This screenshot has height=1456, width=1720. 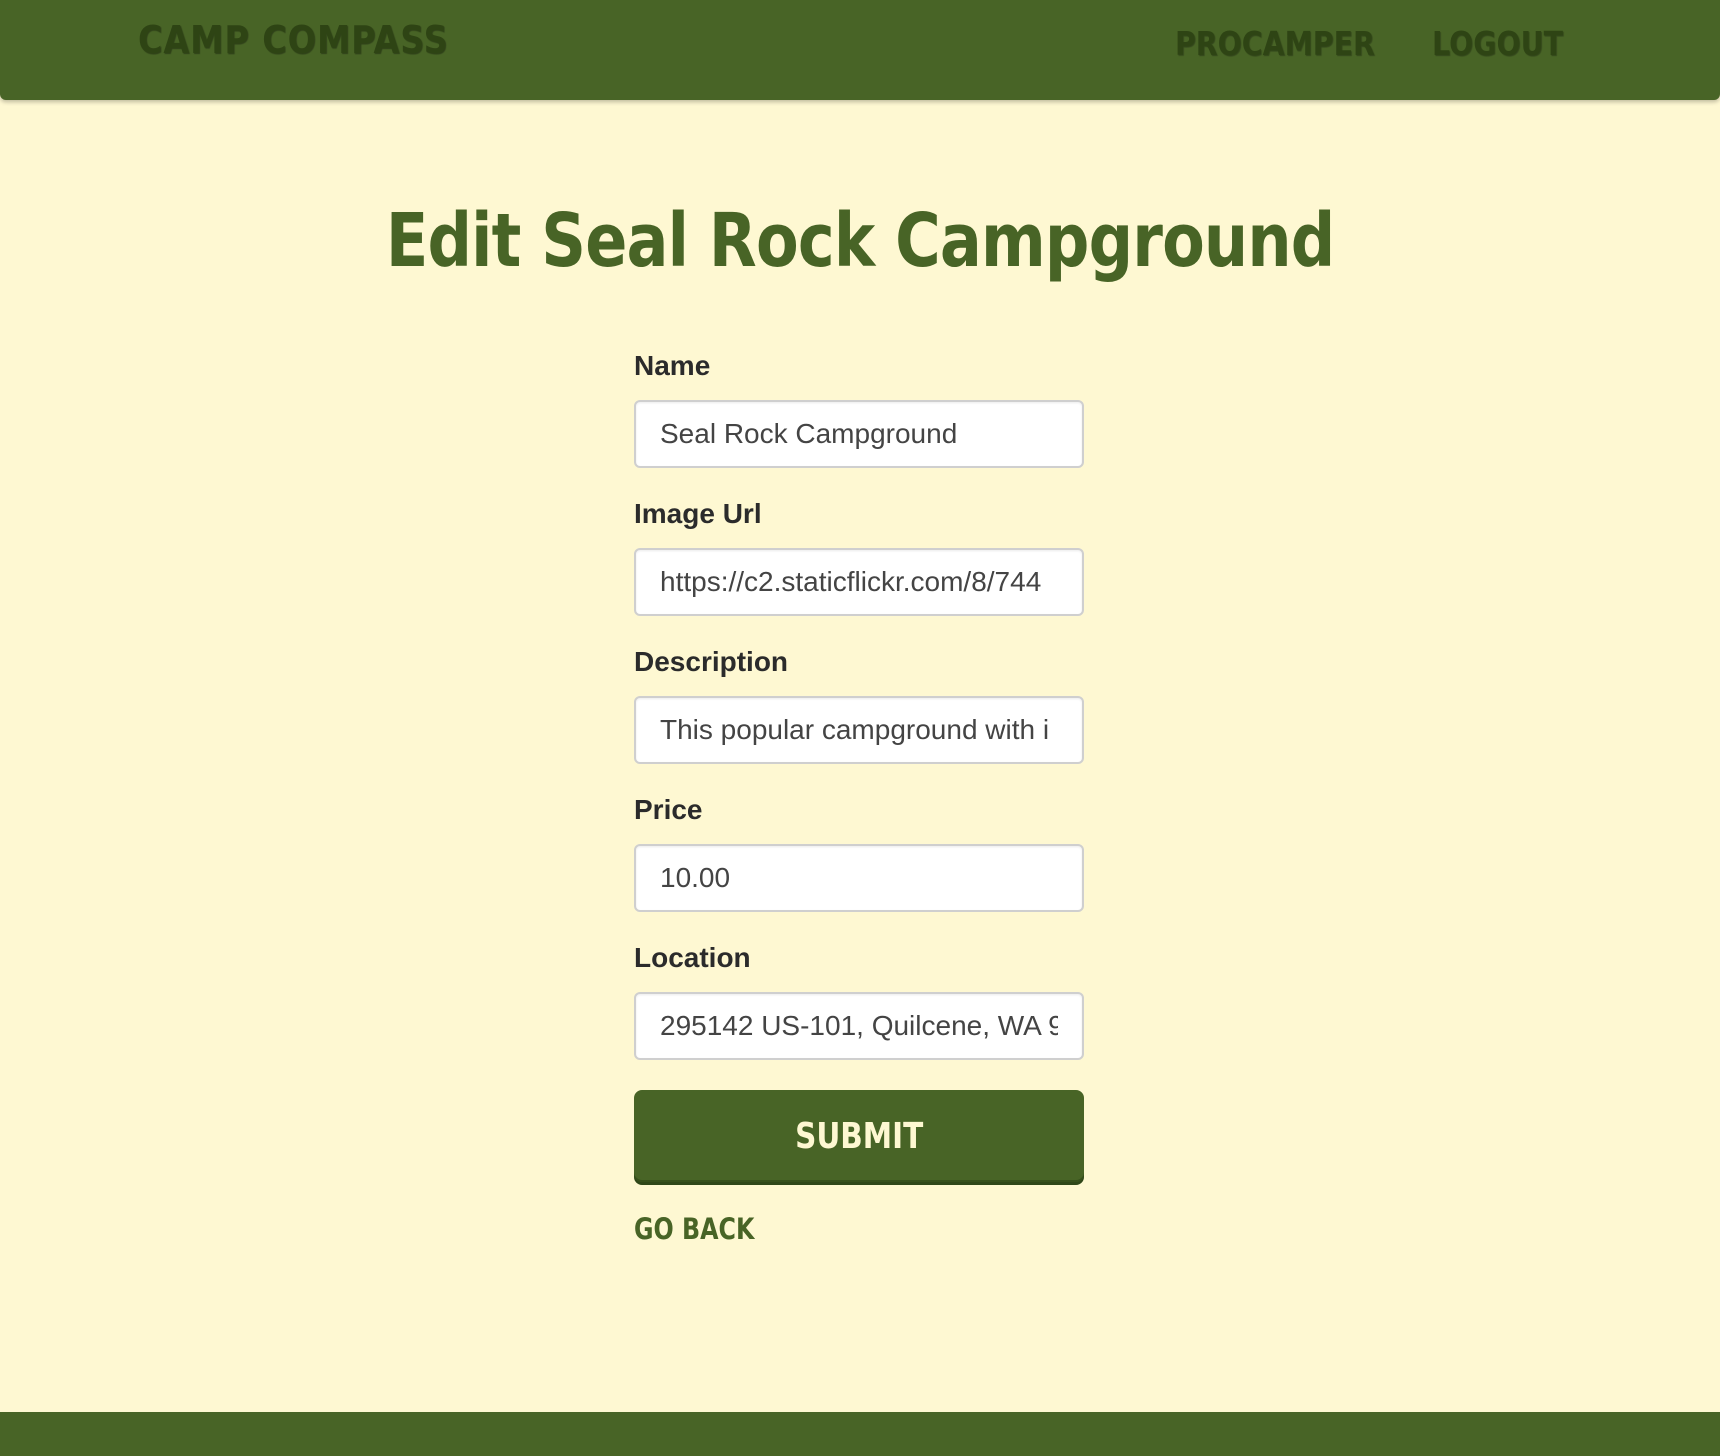 I want to click on navbar: CAMP COMPASS PROCAMPER LOGOUT, so click(x=860, y=50).